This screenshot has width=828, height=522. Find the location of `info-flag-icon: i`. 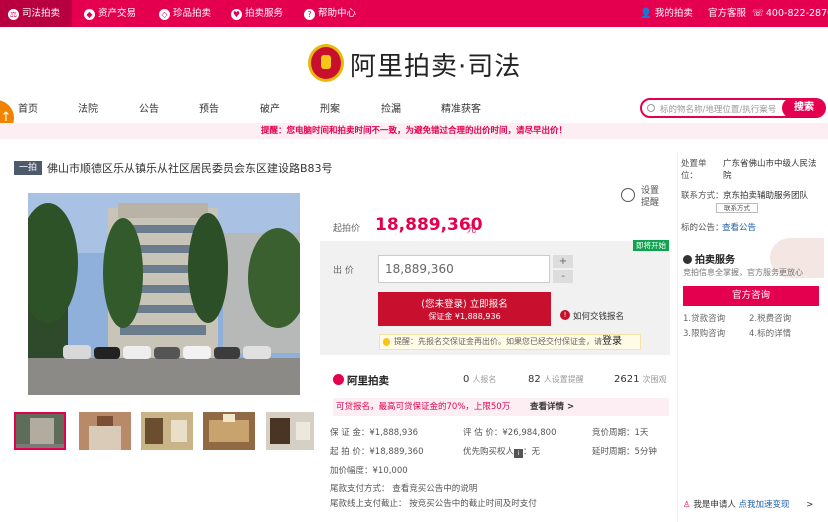

info-flag-icon: i is located at coordinates (519, 453).